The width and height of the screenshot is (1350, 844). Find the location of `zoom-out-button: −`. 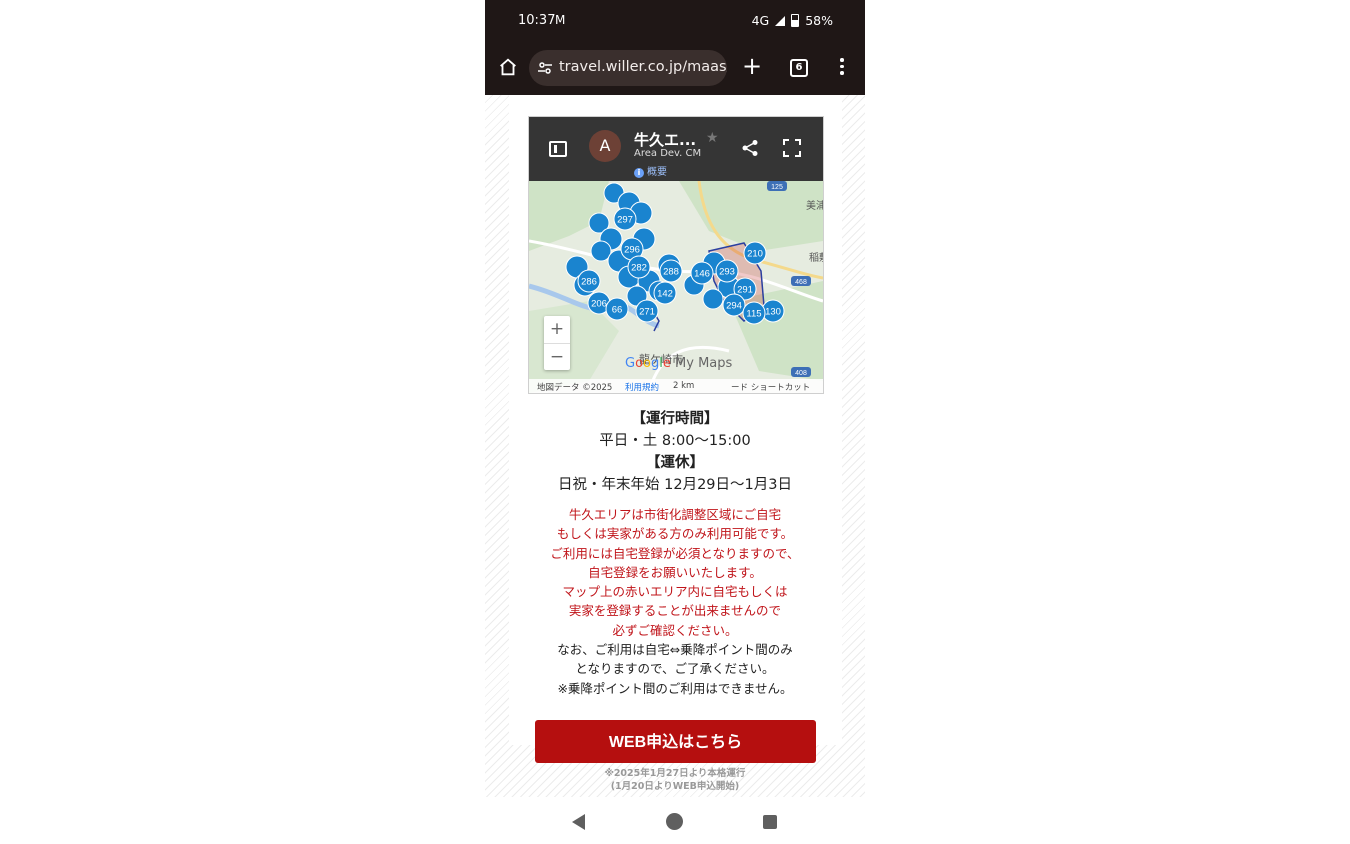

zoom-out-button: − is located at coordinates (557, 357).